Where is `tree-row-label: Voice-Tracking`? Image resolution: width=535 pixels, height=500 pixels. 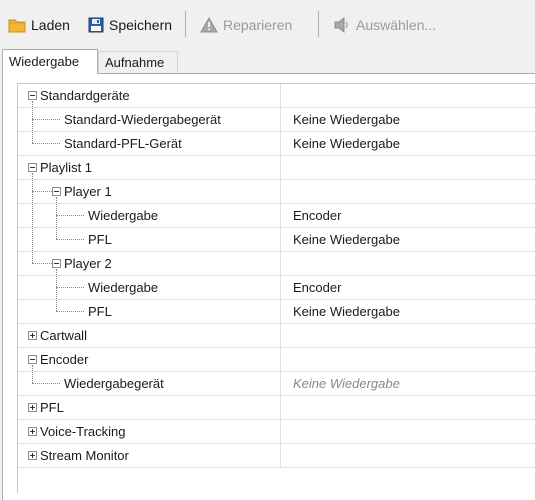
tree-row-label: Voice-Tracking is located at coordinates (83, 431).